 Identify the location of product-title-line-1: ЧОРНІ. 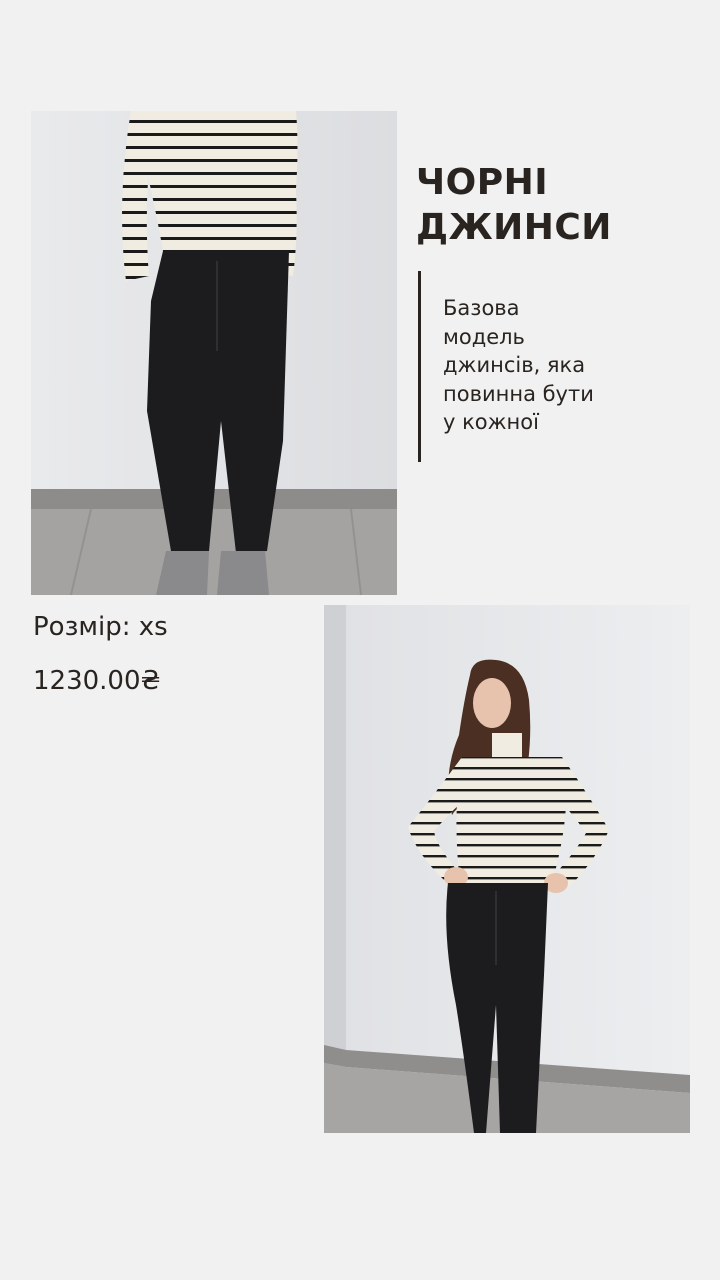
(482, 182).